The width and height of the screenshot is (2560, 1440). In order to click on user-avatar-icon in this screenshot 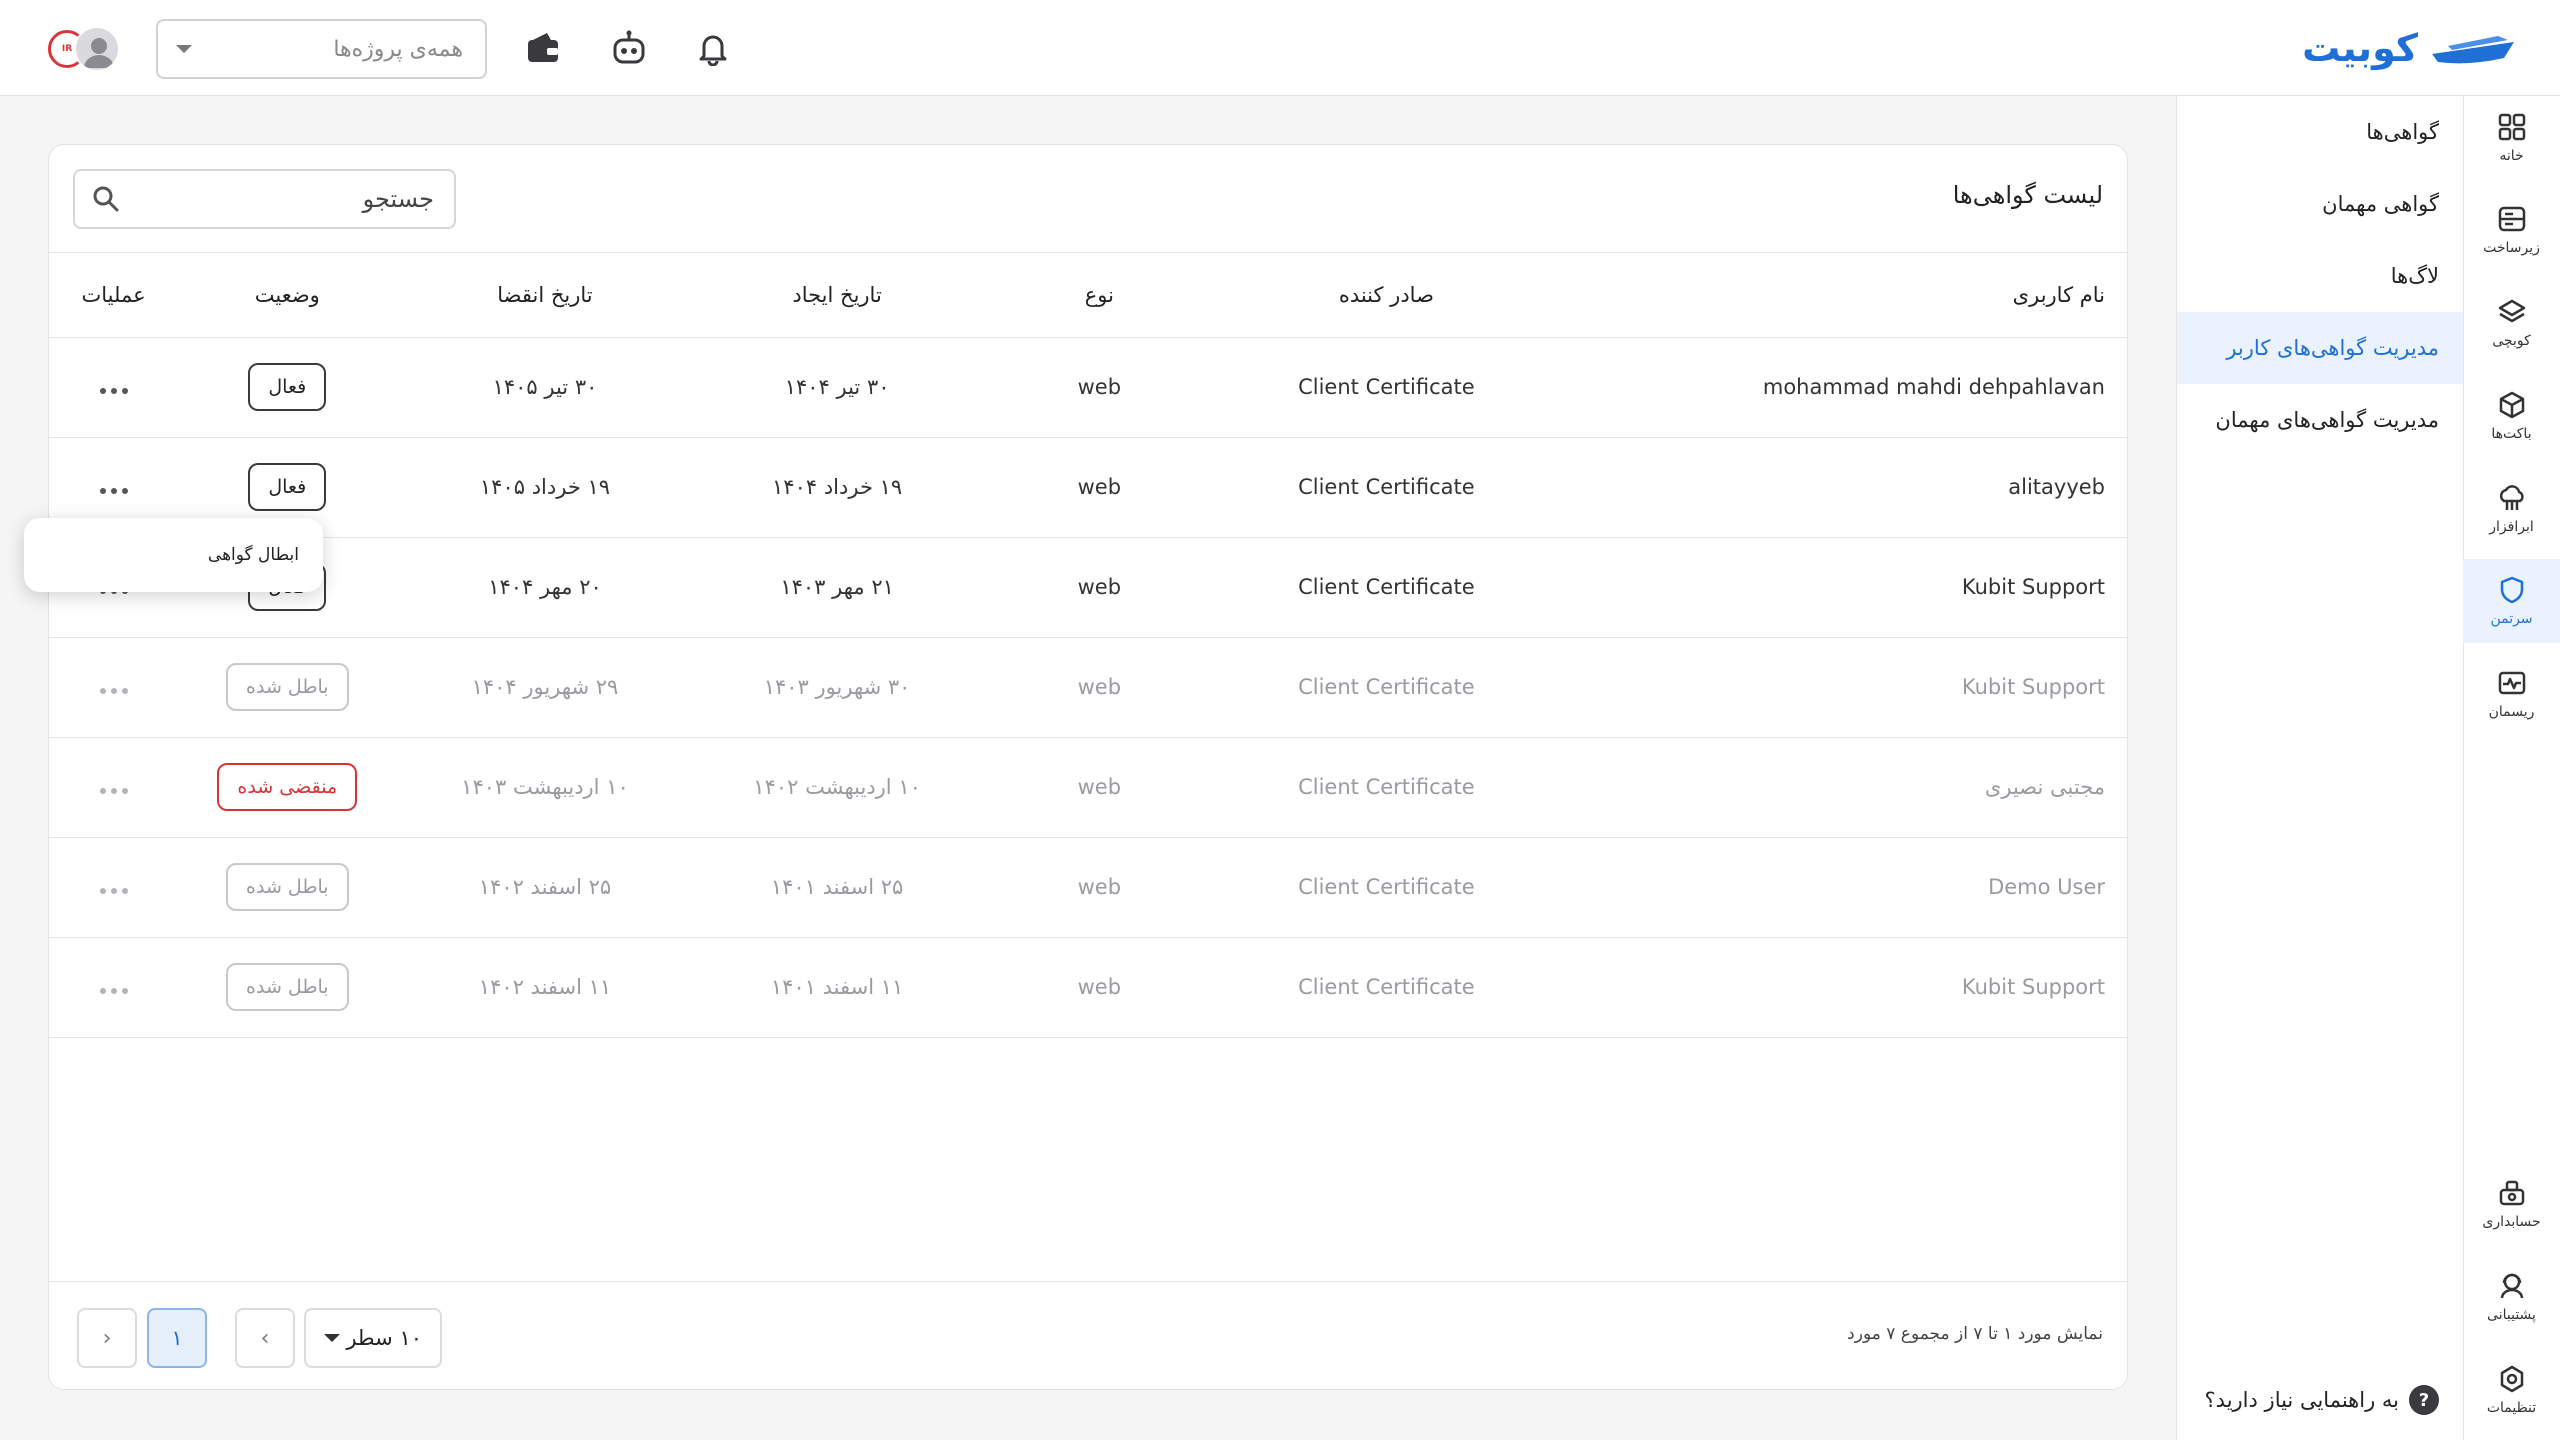, I will do `click(97, 49)`.